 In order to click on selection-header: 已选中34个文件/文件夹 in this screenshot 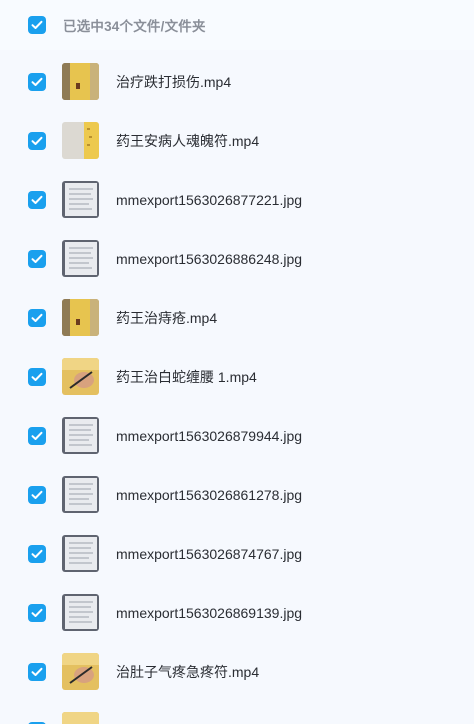, I will do `click(237, 25)`.